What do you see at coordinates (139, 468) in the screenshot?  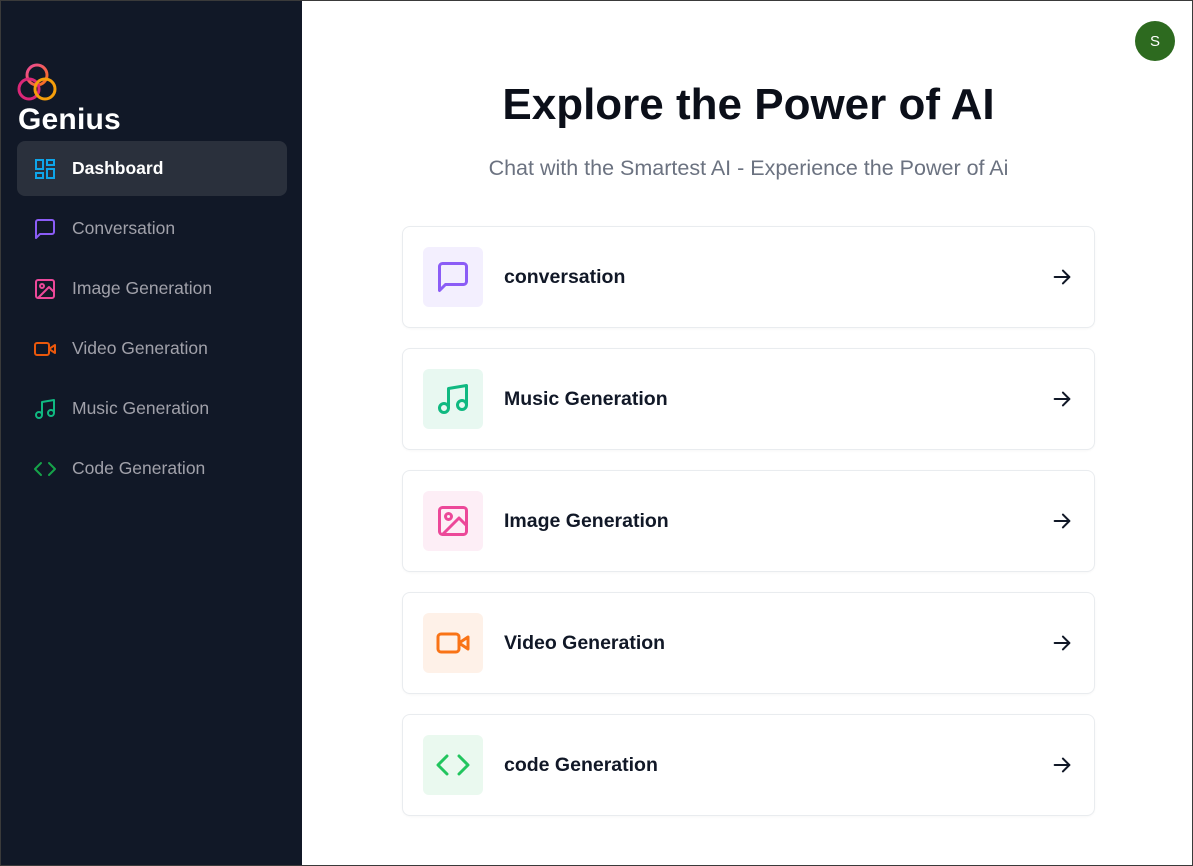 I see `sidebar-item-label: Code Generation` at bounding box center [139, 468].